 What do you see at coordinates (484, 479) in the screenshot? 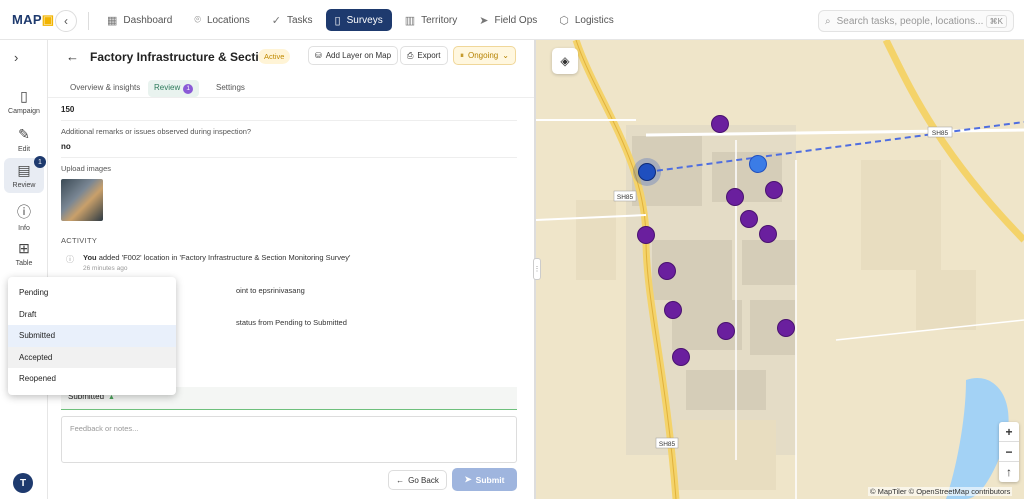
I see `submit-button: ➤ Submit` at bounding box center [484, 479].